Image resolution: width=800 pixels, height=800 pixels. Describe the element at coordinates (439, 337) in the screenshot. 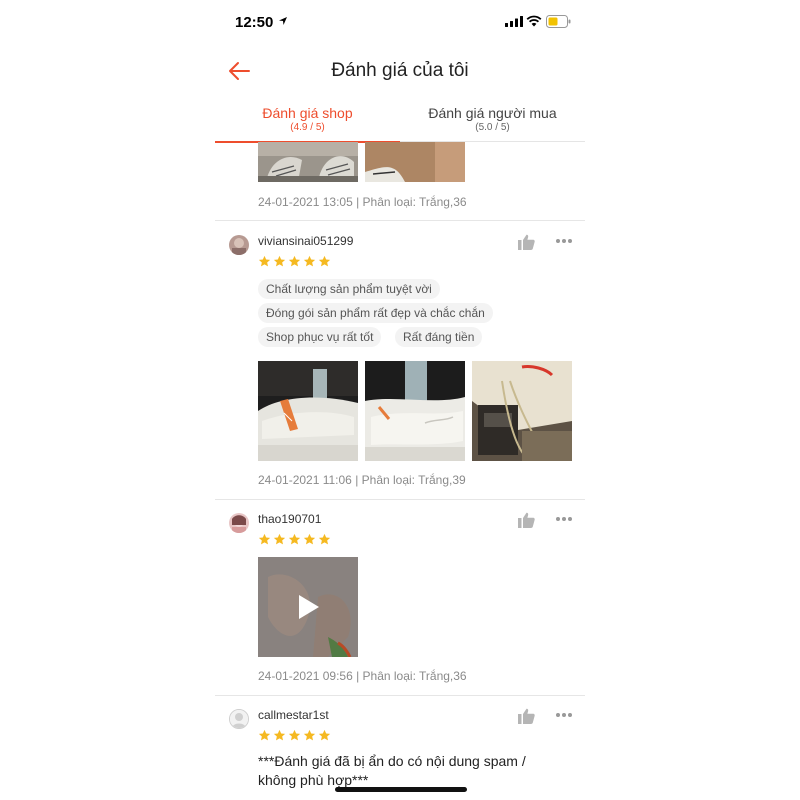

I see `review-tag: Rất đáng tiền` at that location.